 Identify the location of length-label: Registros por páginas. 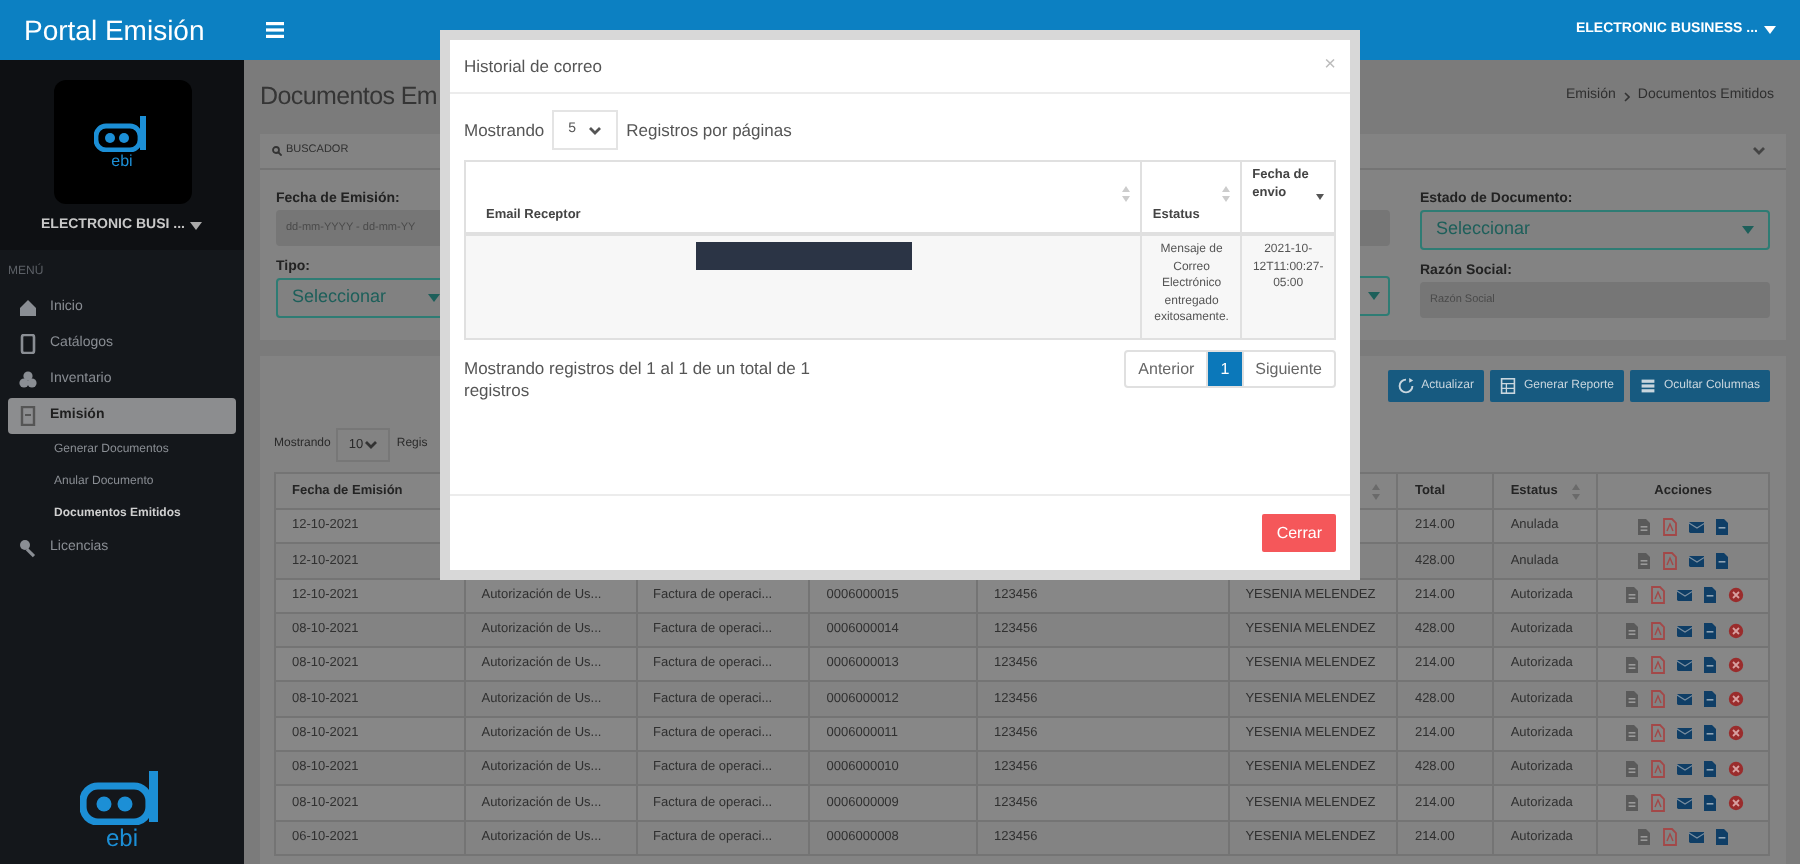
(709, 130).